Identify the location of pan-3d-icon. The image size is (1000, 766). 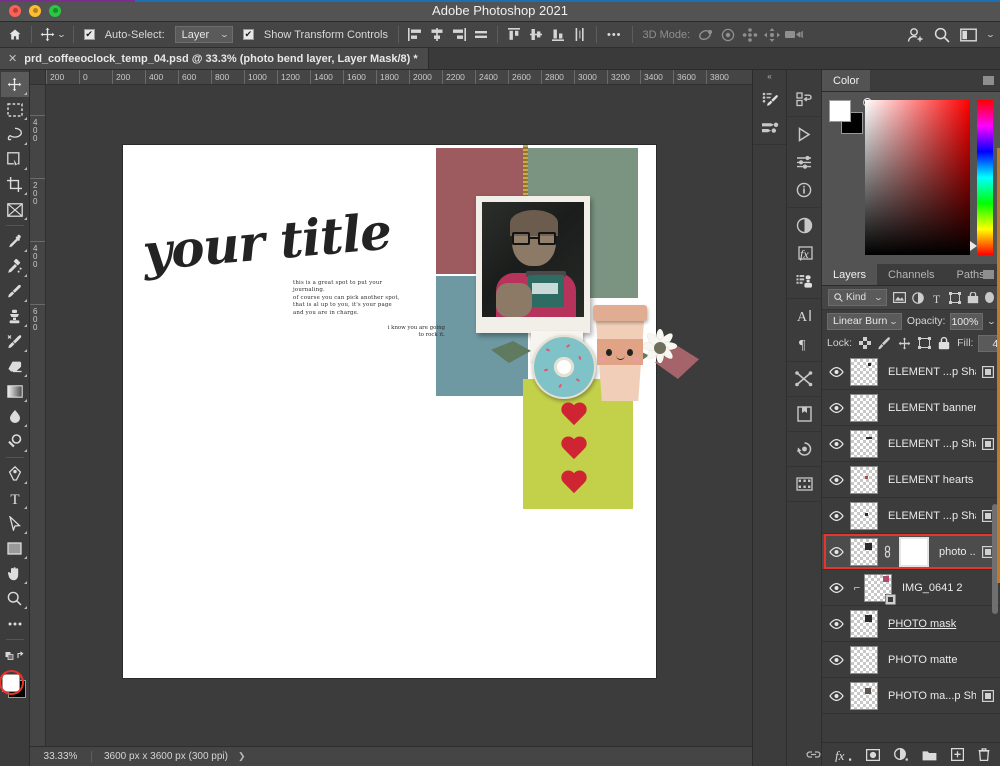
(750, 35).